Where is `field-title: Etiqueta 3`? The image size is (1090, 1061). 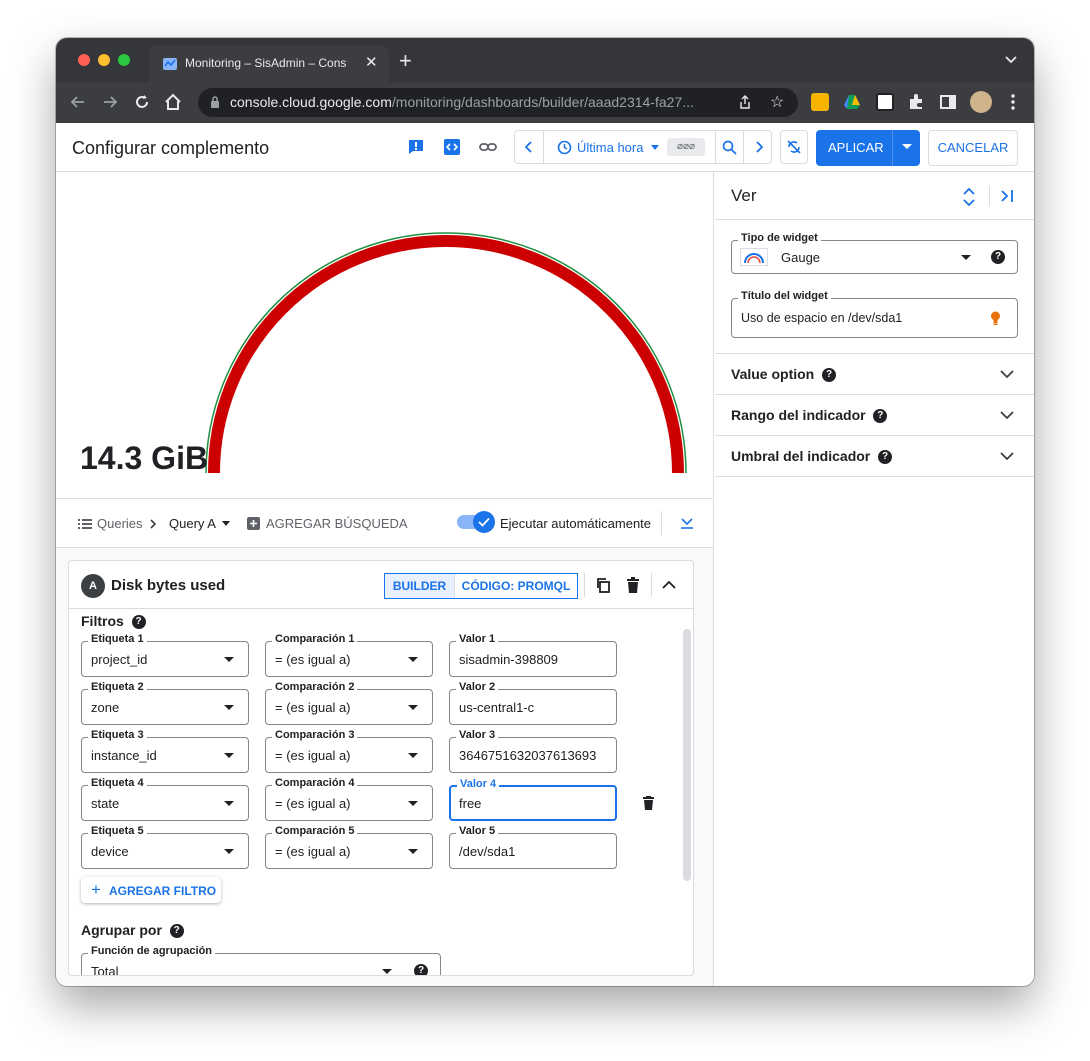
field-title: Etiqueta 3 is located at coordinates (117, 735).